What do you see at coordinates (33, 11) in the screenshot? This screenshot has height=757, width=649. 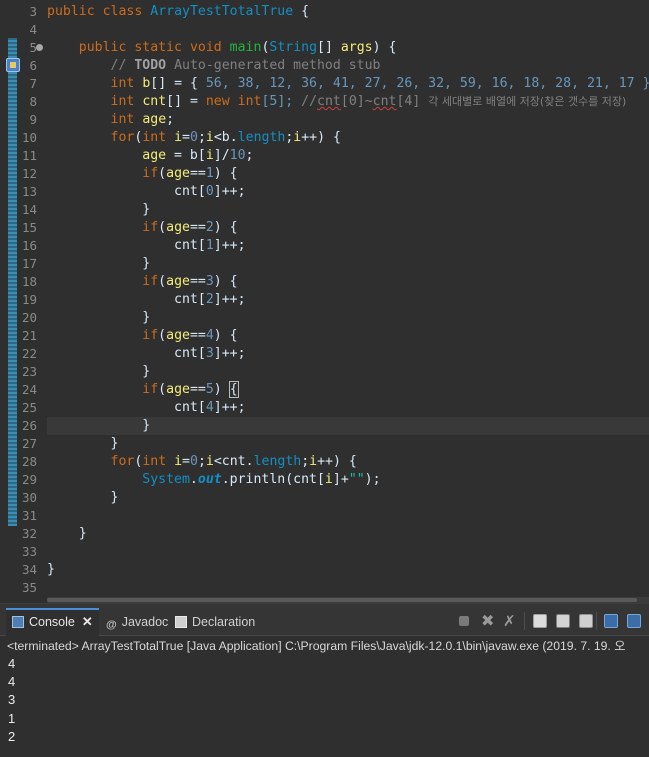 I see `line-number: 3` at bounding box center [33, 11].